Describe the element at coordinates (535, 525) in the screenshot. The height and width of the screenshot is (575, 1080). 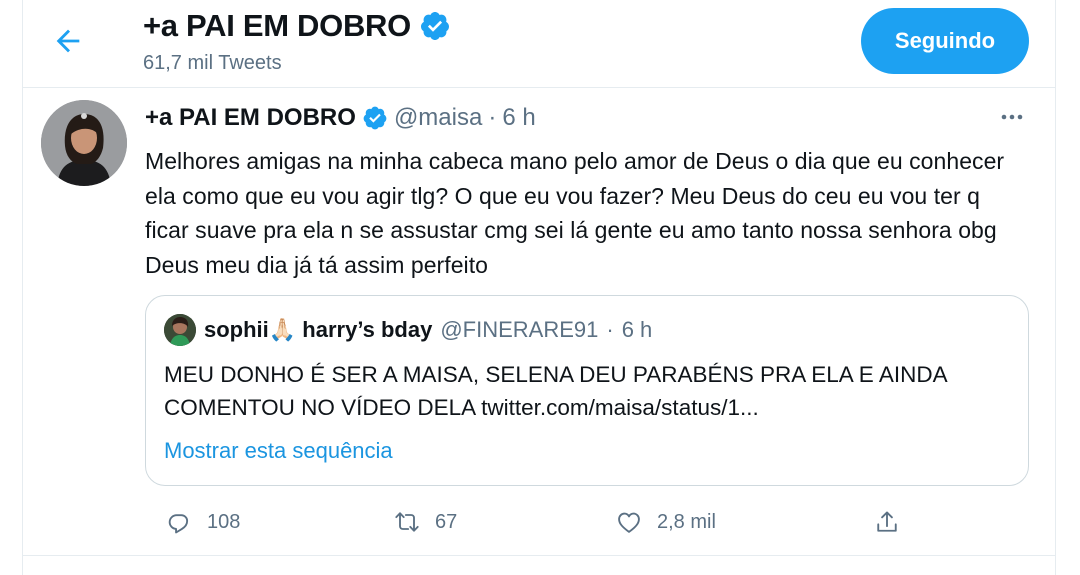
I see `tweet-actions: 108 67 2,8 mil` at that location.